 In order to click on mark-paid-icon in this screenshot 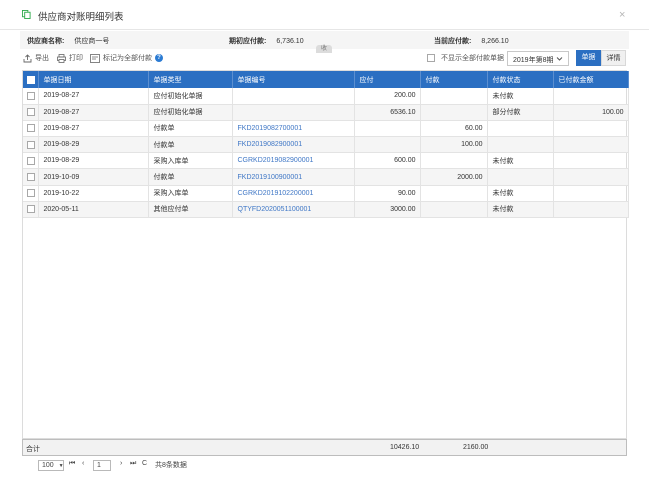, I will do `click(95, 58)`.